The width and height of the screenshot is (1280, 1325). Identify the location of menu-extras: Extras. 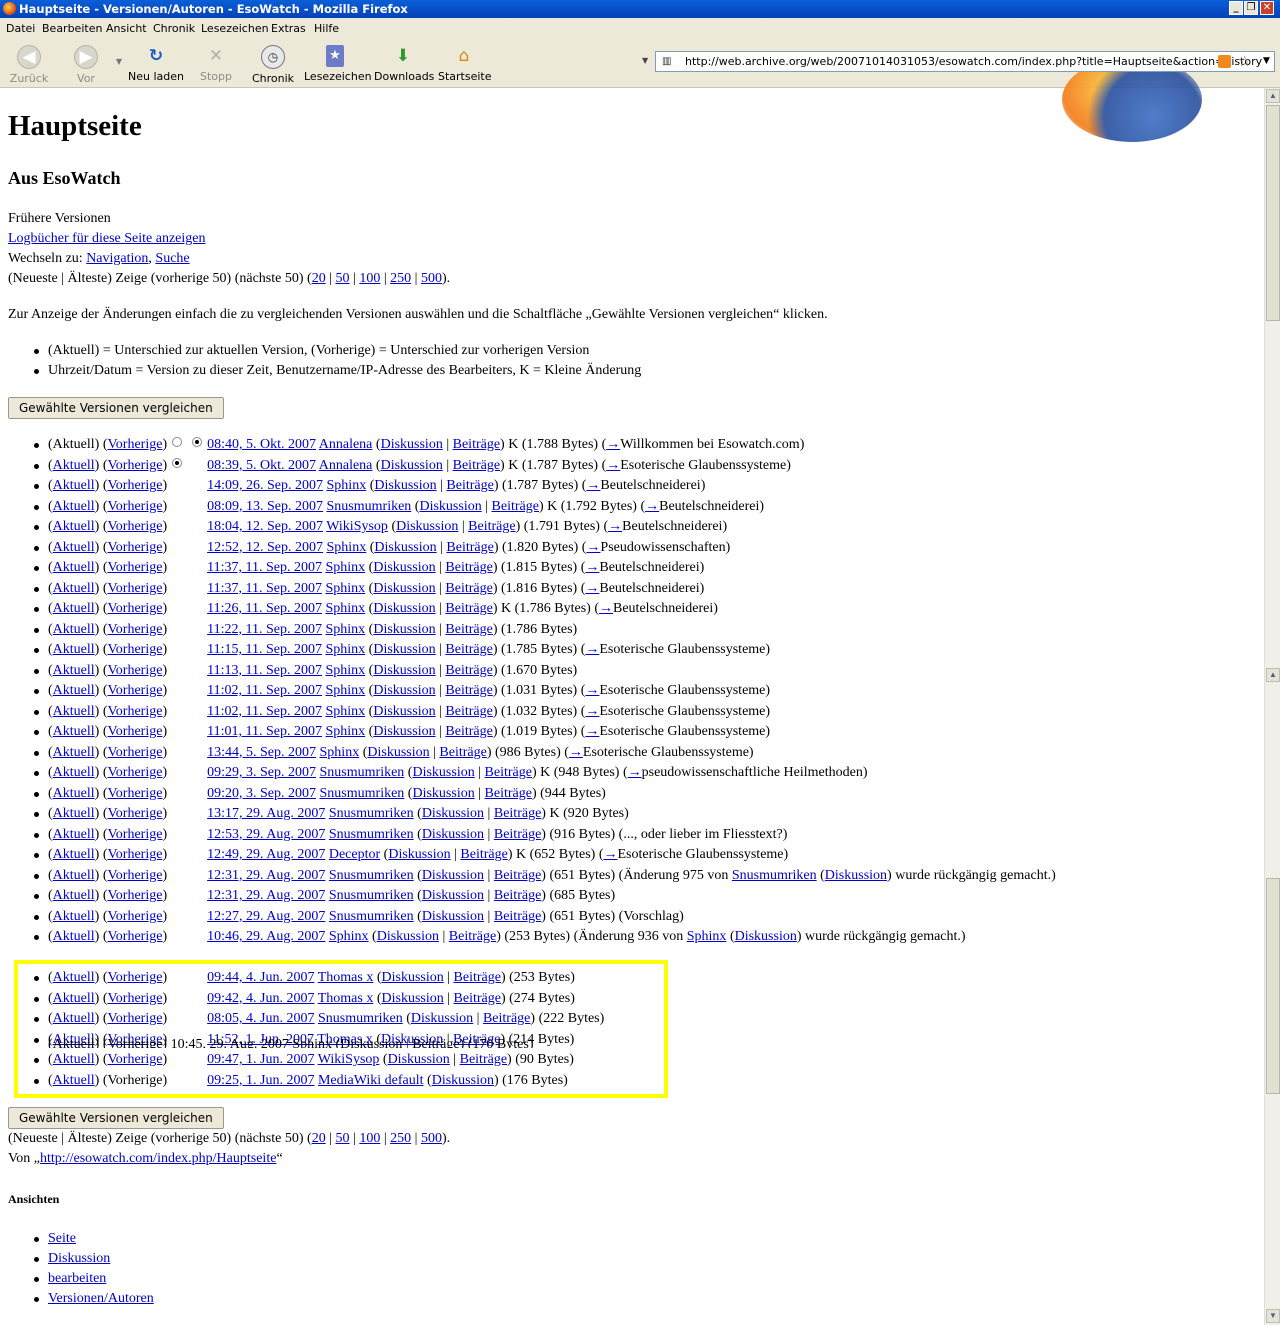
(288, 28).